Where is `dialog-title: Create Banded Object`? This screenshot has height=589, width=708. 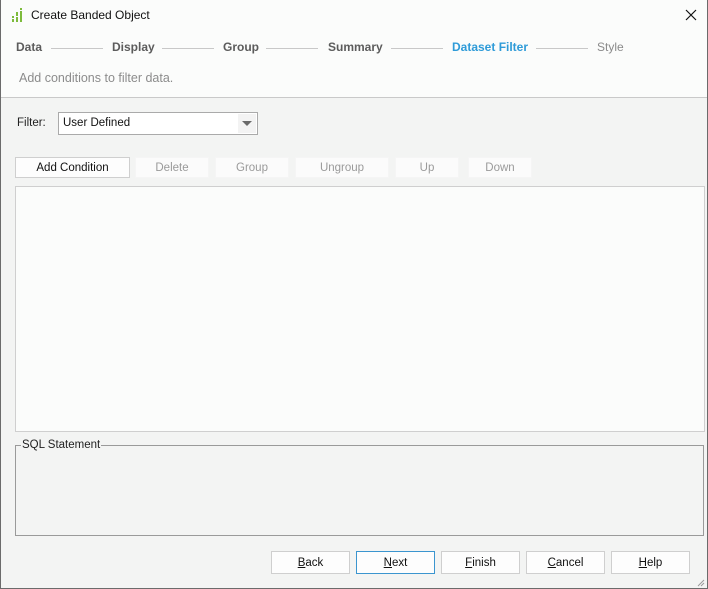
dialog-title: Create Banded Object is located at coordinates (90, 15).